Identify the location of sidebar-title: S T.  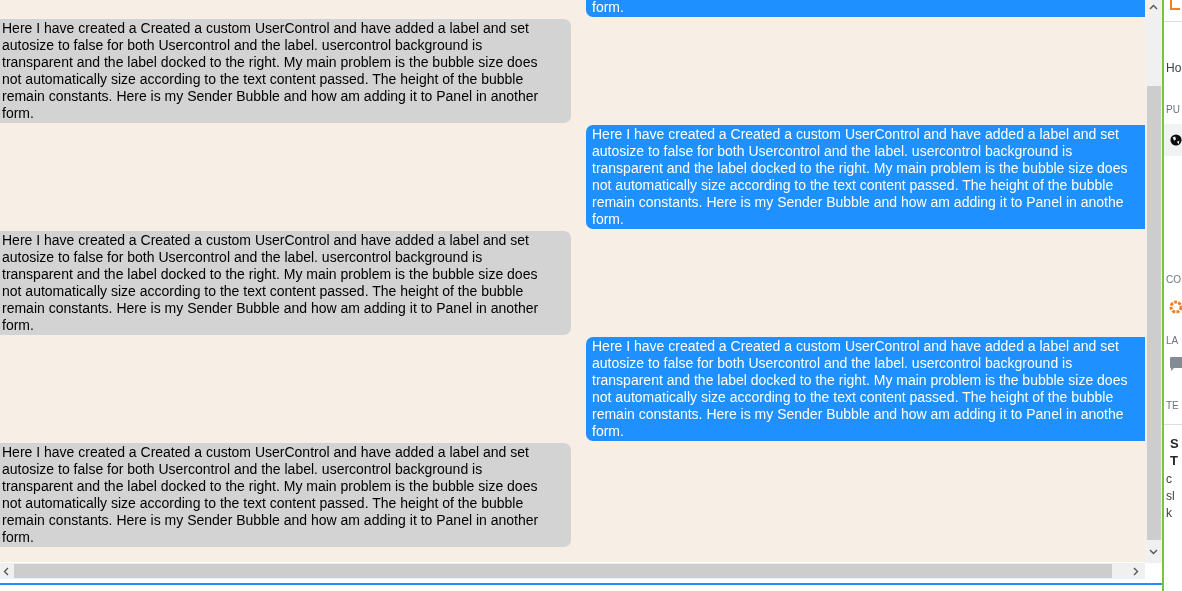
(1173, 446).